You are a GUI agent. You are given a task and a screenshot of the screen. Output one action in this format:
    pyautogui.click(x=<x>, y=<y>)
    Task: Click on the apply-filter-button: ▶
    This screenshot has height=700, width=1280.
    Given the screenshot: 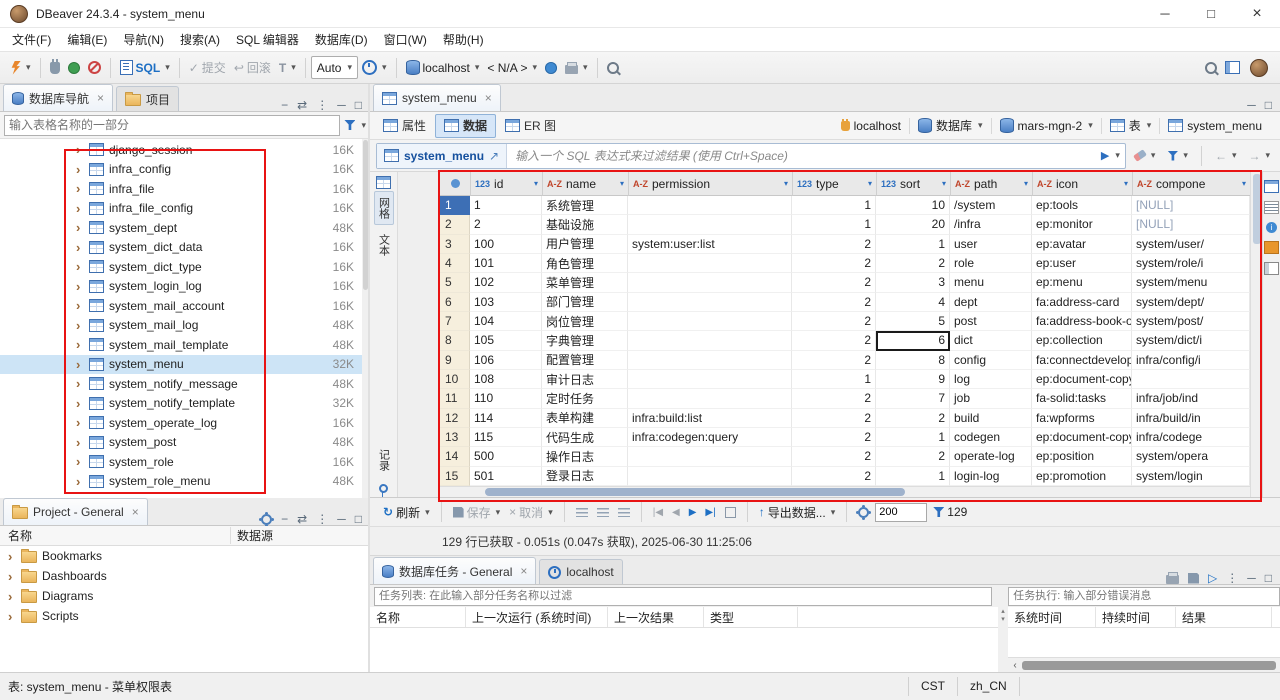 What is the action you would take?
    pyautogui.click(x=1105, y=155)
    